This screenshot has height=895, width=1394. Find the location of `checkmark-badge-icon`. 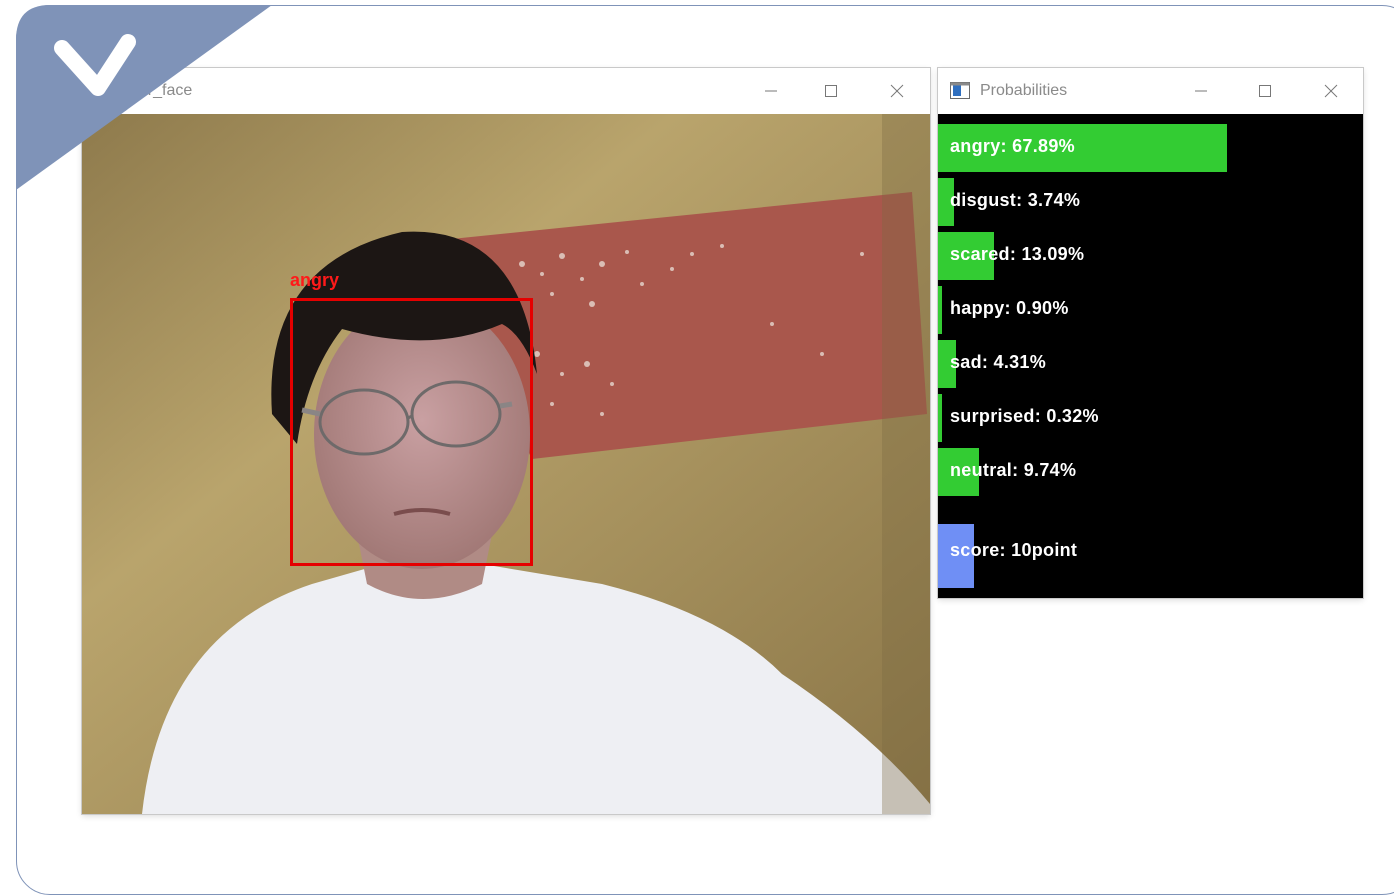

checkmark-badge-icon is located at coordinates (144, 97).